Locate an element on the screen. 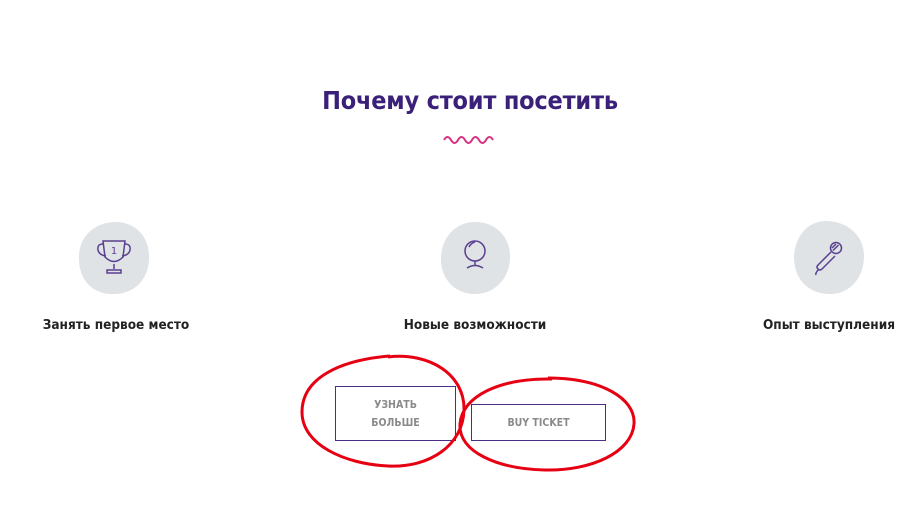 The height and width of the screenshot is (508, 920). learn-more-button: Узнать больше is located at coordinates (395, 413).